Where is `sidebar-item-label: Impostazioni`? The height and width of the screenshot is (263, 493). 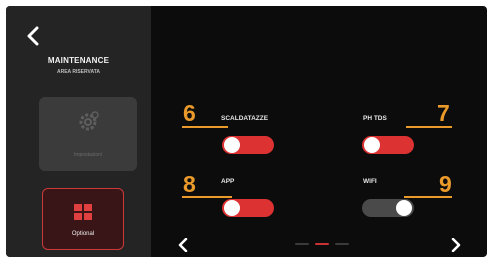
sidebar-item-label: Impostazioni is located at coordinates (88, 155).